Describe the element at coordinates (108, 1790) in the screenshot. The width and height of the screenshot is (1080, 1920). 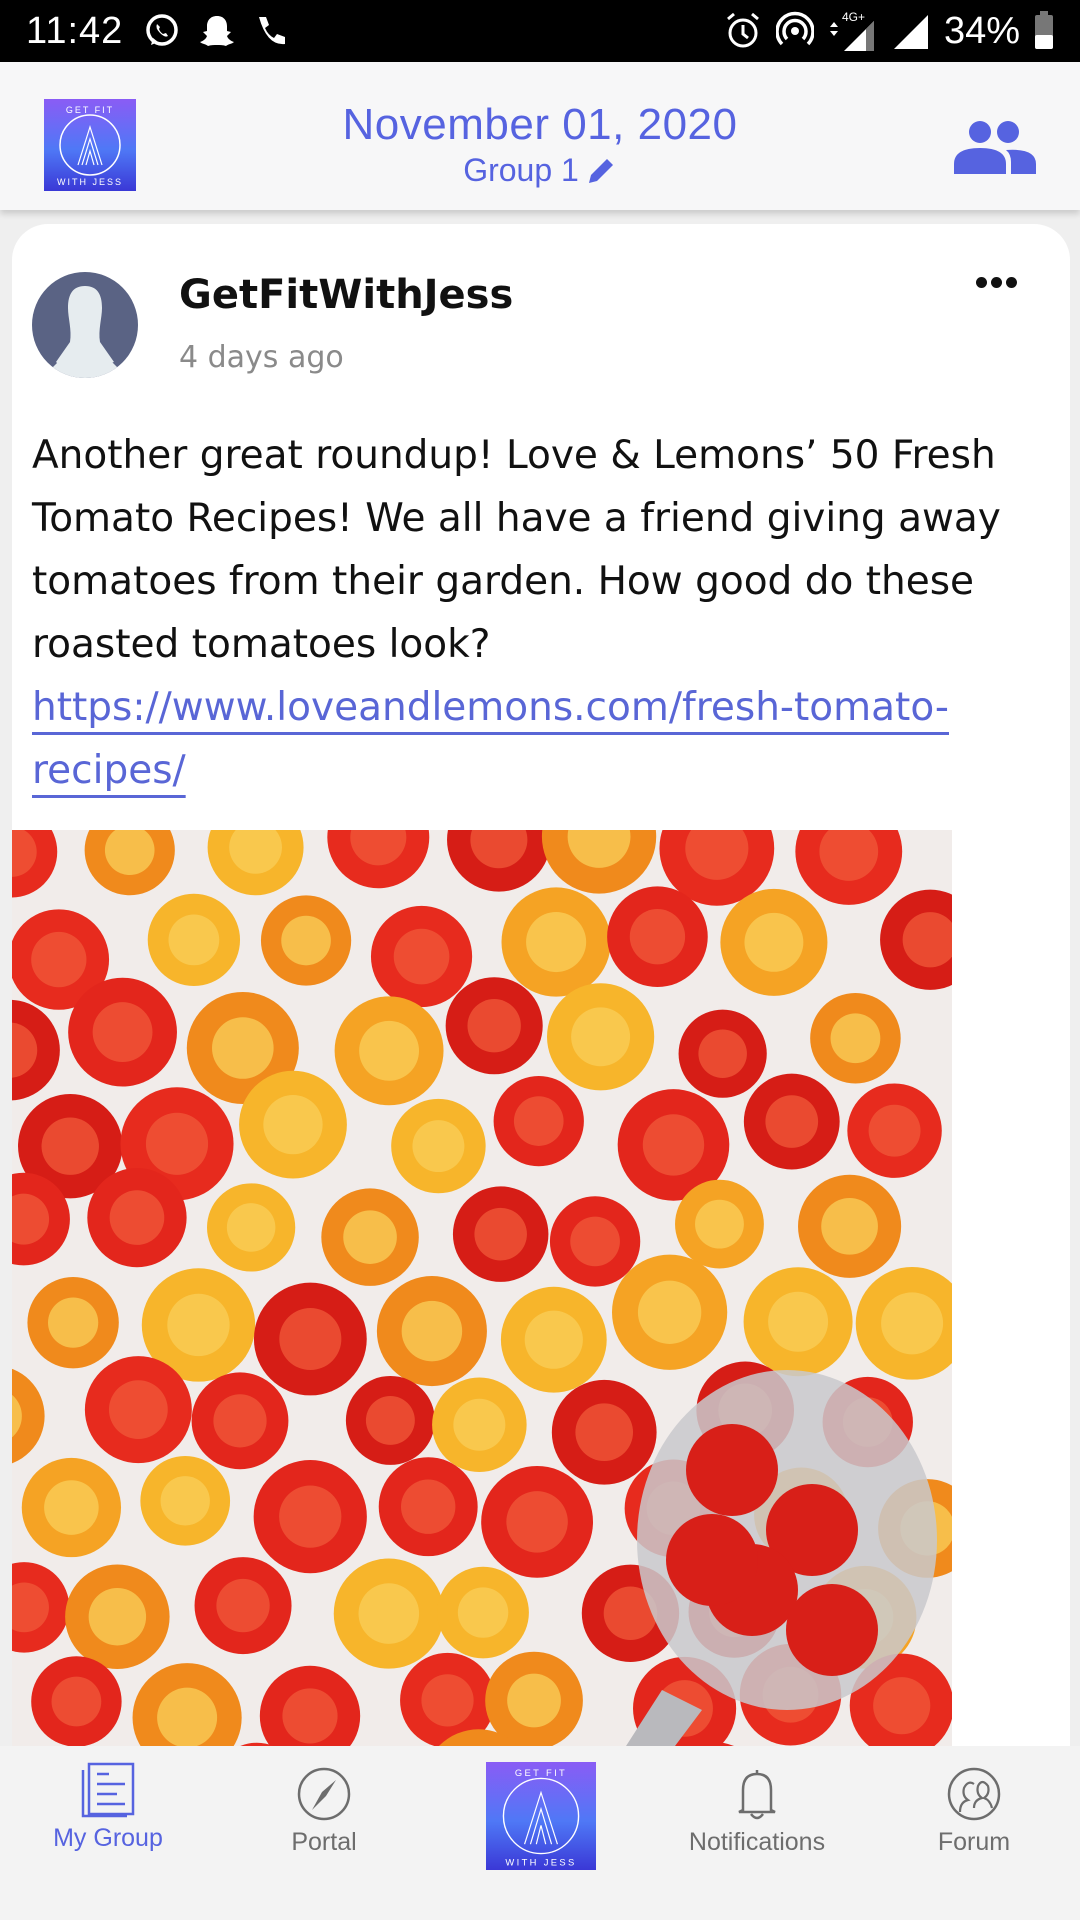
I see `document-icon` at that location.